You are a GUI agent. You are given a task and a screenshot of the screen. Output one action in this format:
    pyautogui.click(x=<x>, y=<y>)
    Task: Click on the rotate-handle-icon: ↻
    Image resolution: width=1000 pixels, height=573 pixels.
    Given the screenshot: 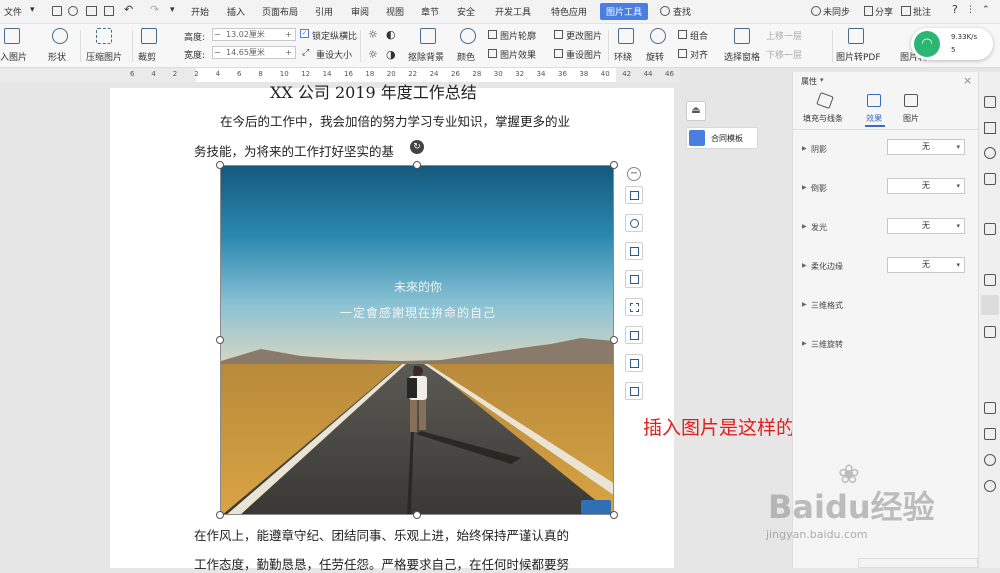 What is the action you would take?
    pyautogui.click(x=417, y=147)
    